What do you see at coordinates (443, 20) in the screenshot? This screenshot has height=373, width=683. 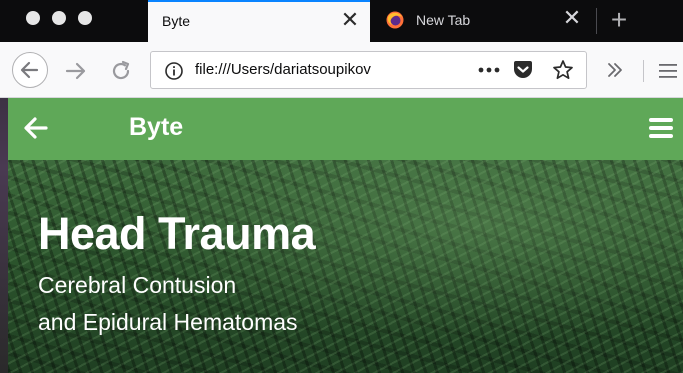 I see `tab-title: New Tab` at bounding box center [443, 20].